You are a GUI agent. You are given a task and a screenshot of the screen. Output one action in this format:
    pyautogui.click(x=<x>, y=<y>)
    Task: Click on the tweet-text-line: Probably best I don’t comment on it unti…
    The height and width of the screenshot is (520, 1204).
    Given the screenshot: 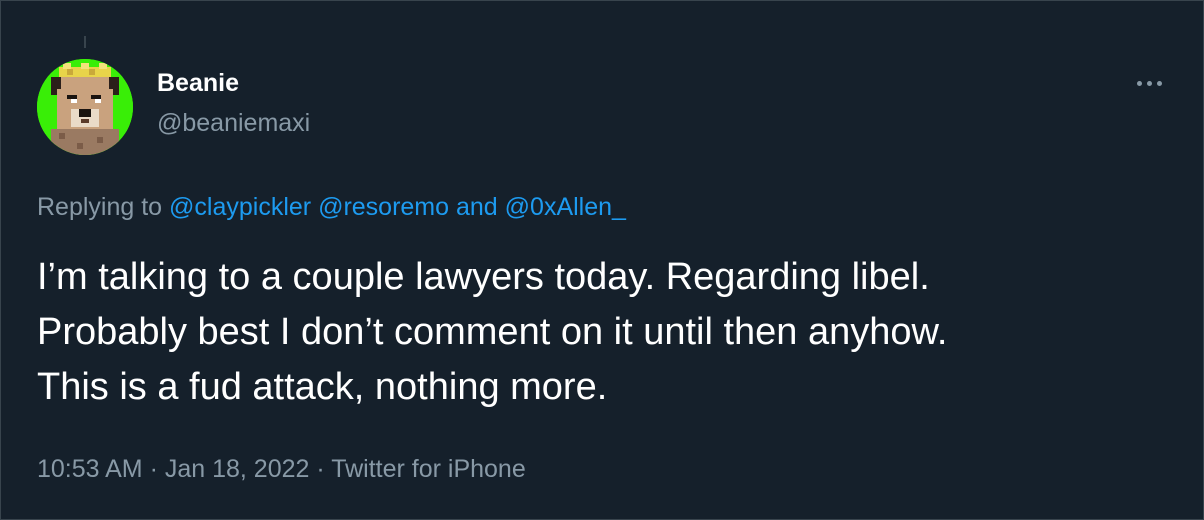 What is the action you would take?
    pyautogui.click(x=492, y=332)
    